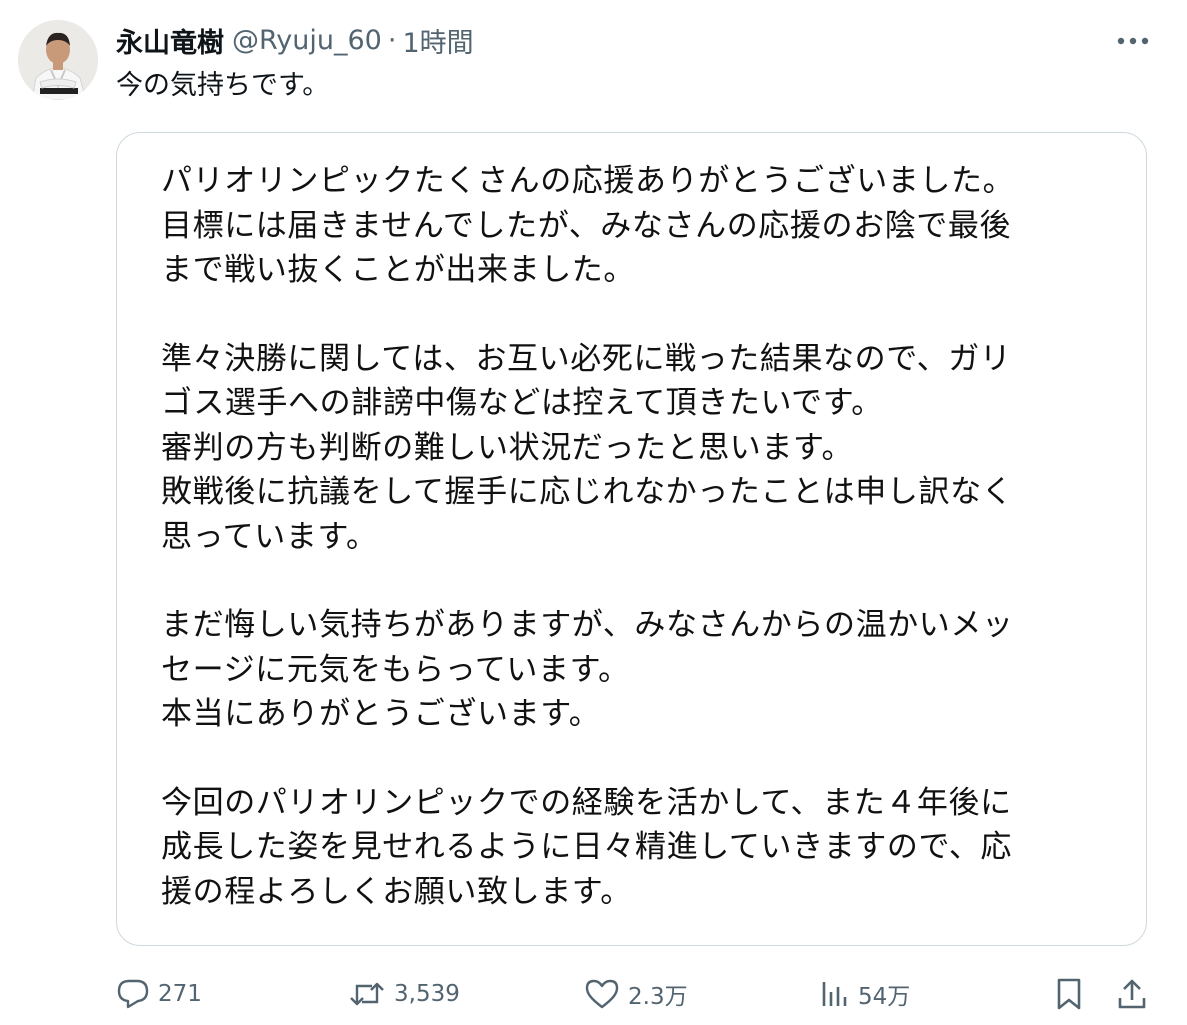  I want to click on tweet-header: 永山竜樹 @Ryuju_60 · 1時間, so click(295, 40).